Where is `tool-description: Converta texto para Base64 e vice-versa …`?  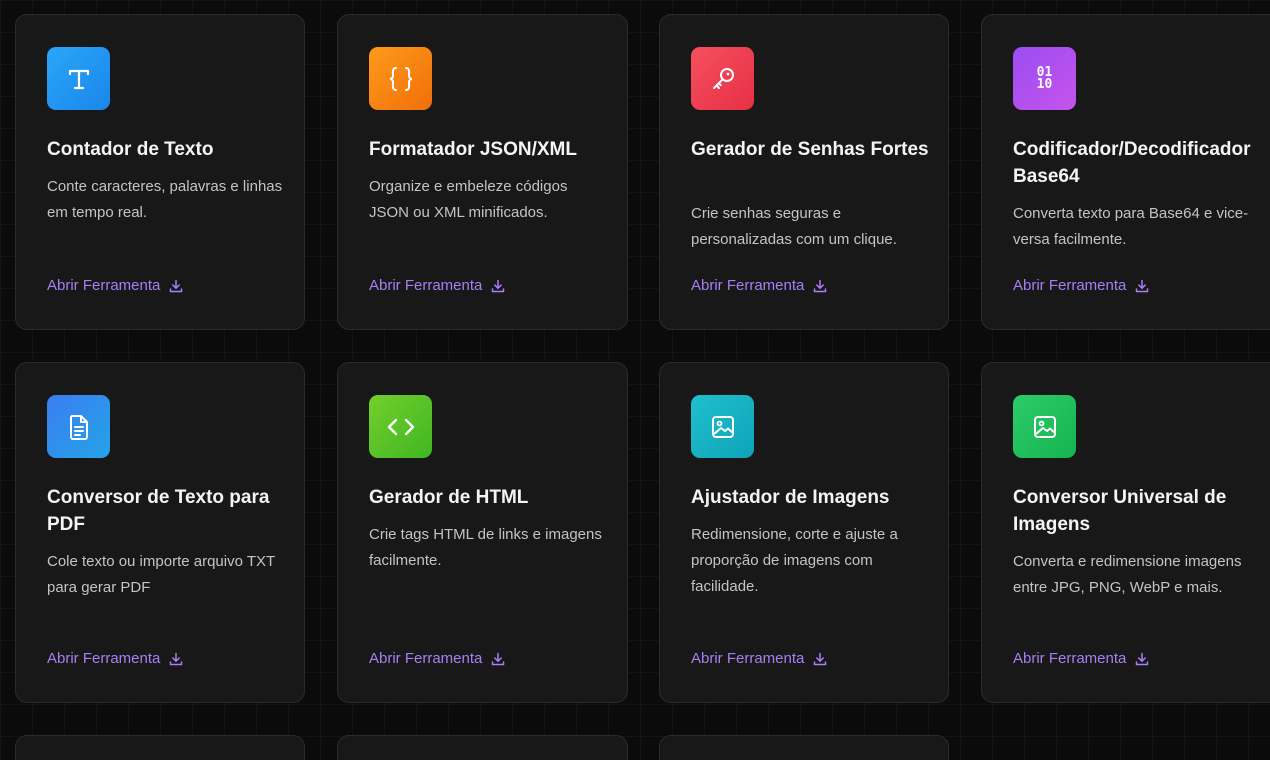 tool-description: Converta texto para Base64 e vice-versa … is located at coordinates (1131, 226).